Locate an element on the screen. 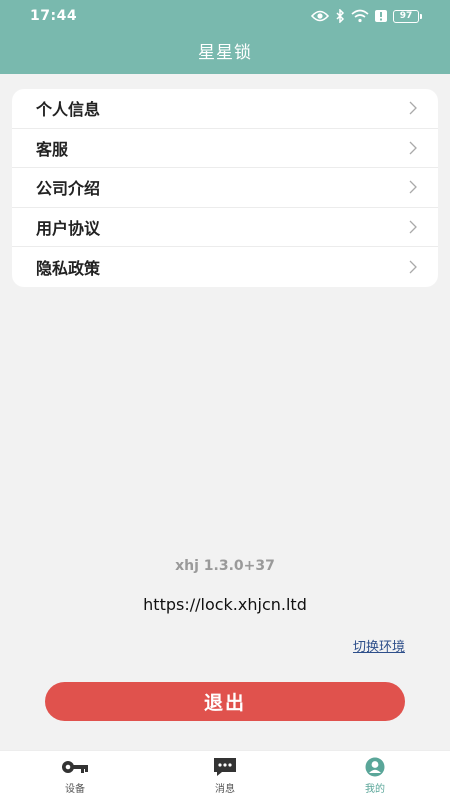  bottom-tab-bar: 设备 消息 我的 is located at coordinates (225, 775).